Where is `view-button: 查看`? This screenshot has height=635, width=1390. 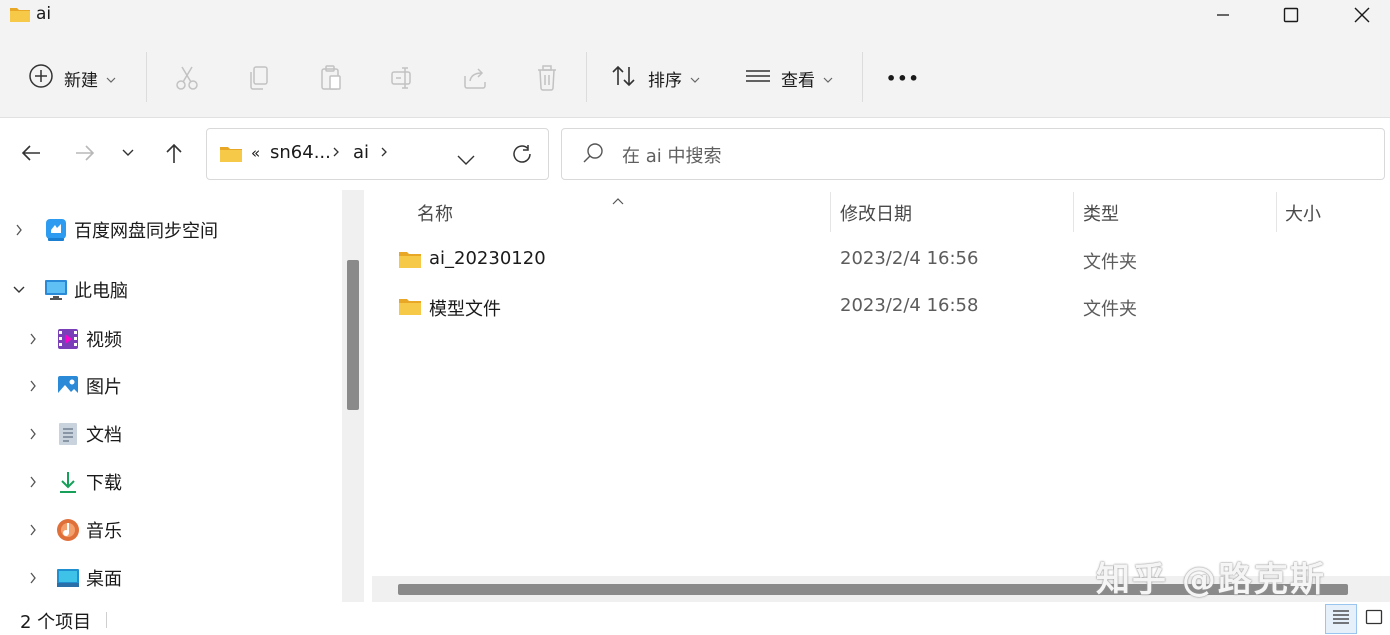
view-button: 查看 is located at coordinates (789, 78).